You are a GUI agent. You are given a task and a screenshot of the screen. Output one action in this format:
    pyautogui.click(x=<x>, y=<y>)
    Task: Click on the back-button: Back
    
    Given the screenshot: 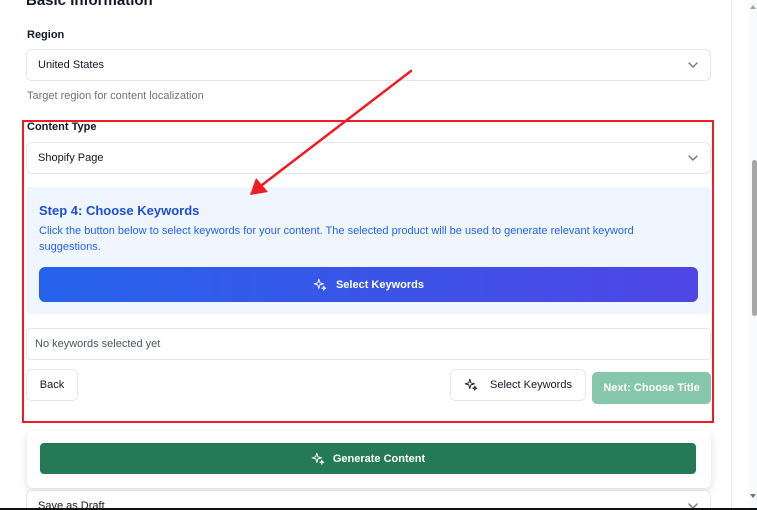 What is the action you would take?
    pyautogui.click(x=52, y=385)
    